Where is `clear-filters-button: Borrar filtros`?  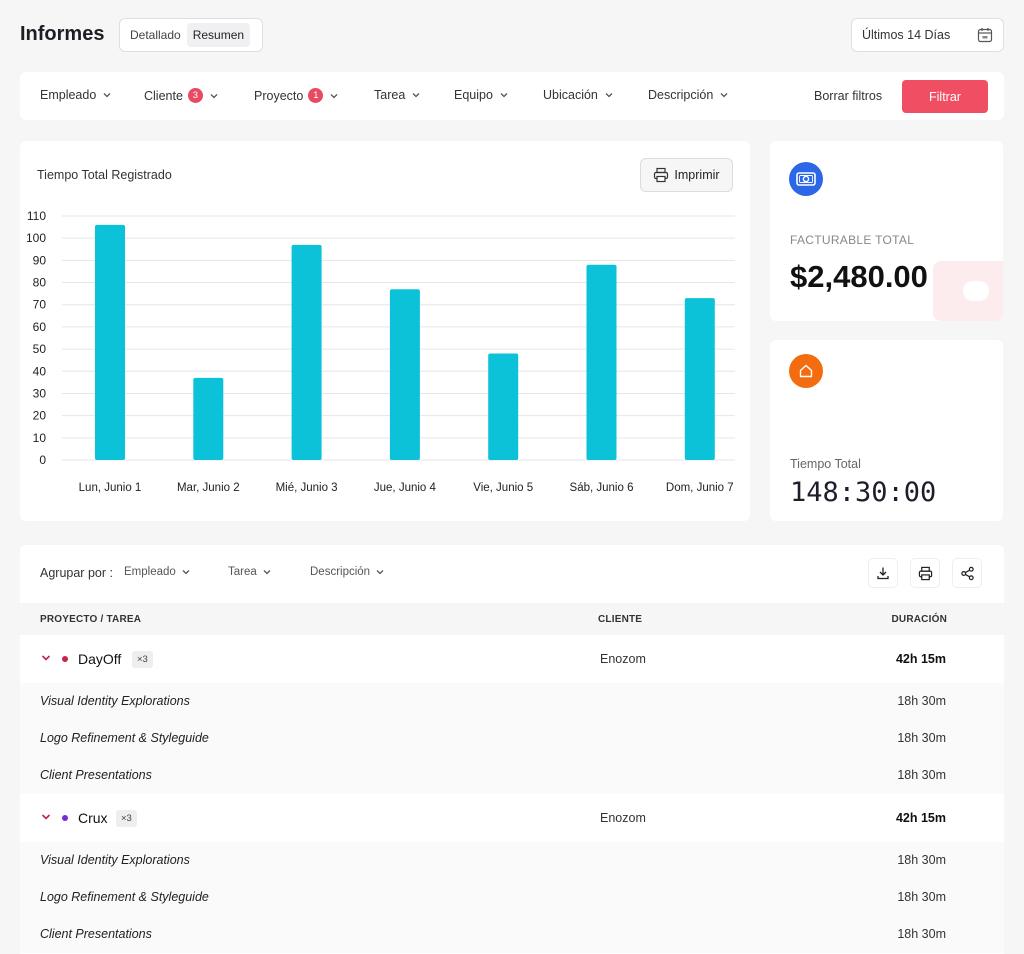
clear-filters-button: Borrar filtros is located at coordinates (848, 96).